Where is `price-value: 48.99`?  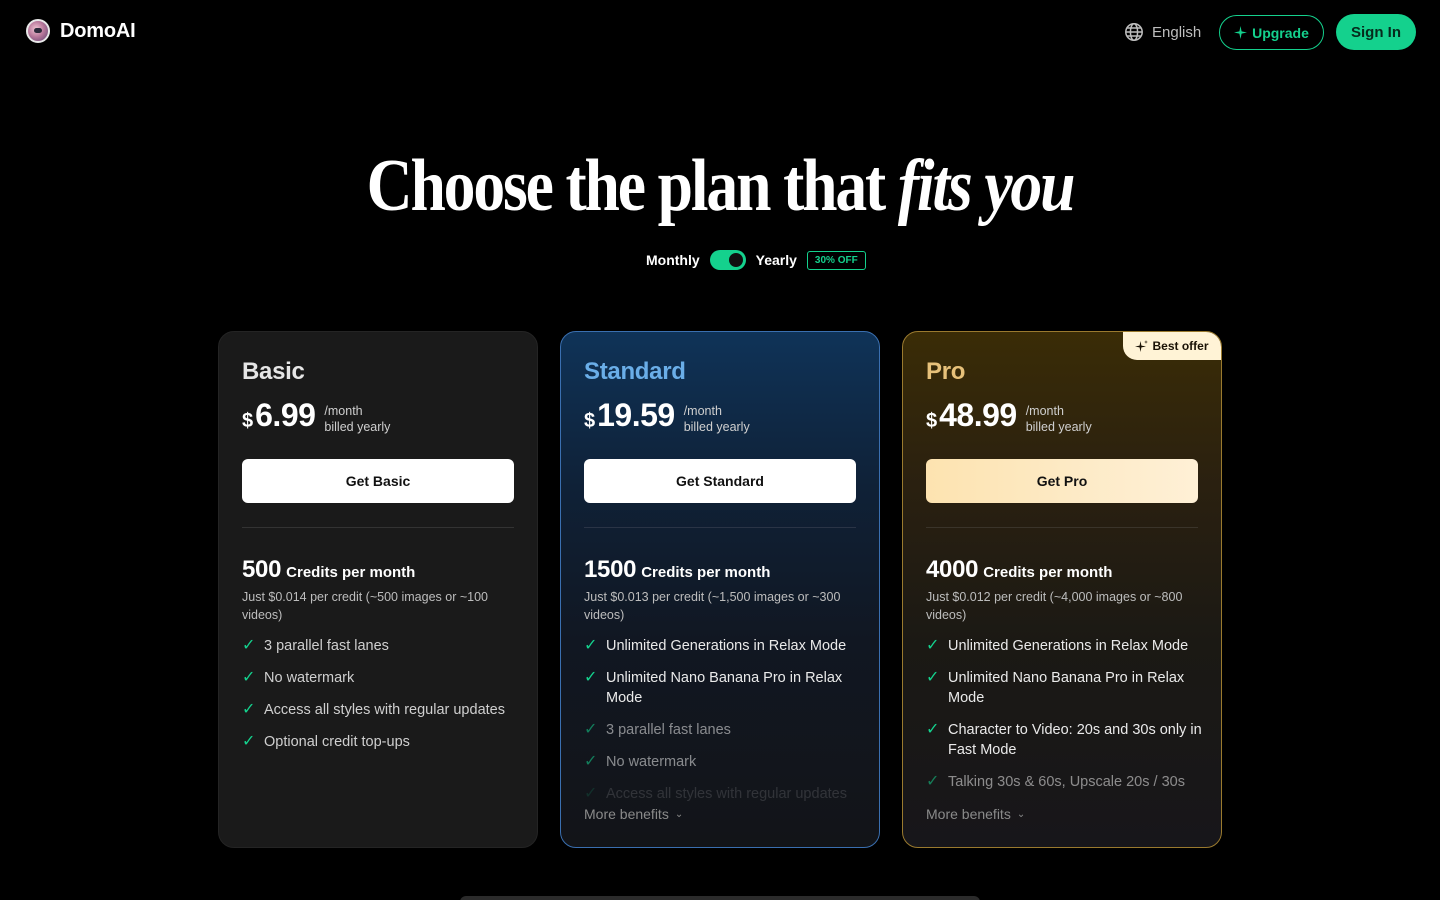
price-value: 48.99 is located at coordinates (978, 415).